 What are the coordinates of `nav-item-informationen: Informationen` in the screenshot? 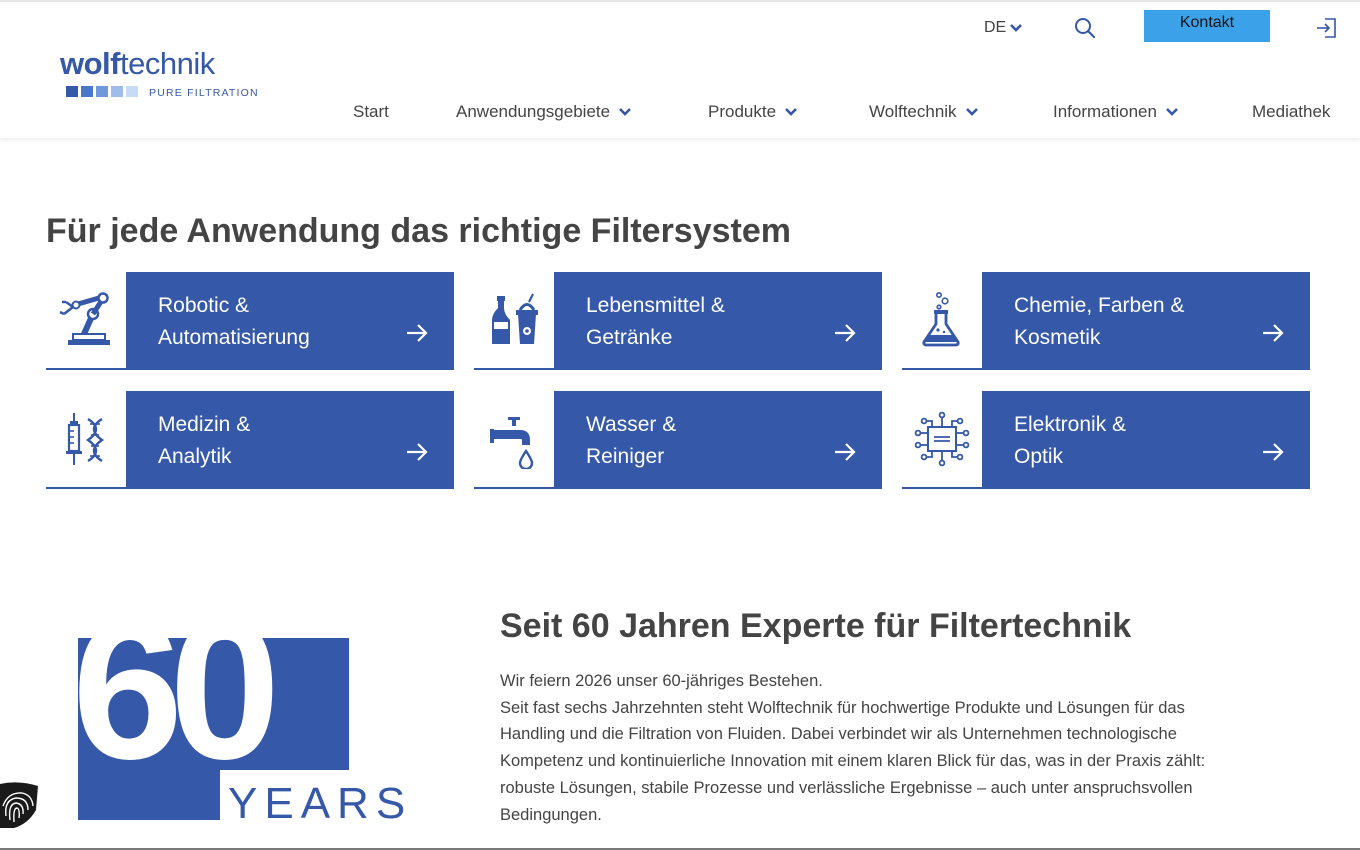 It's located at (1116, 112).